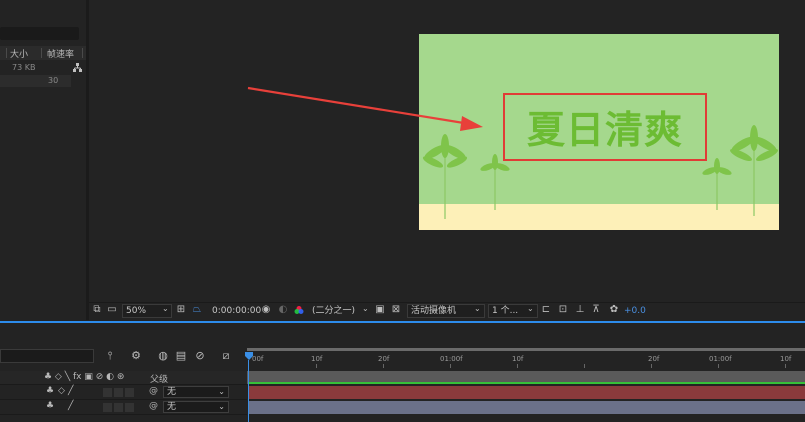 This screenshot has height=422, width=805. I want to click on work-area-indicator, so click(527, 383).